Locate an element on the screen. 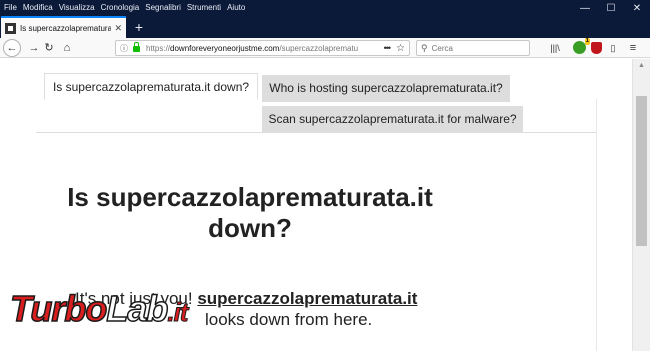  tab-title: Is supercazzolaprematurata.it d is located at coordinates (66, 28).